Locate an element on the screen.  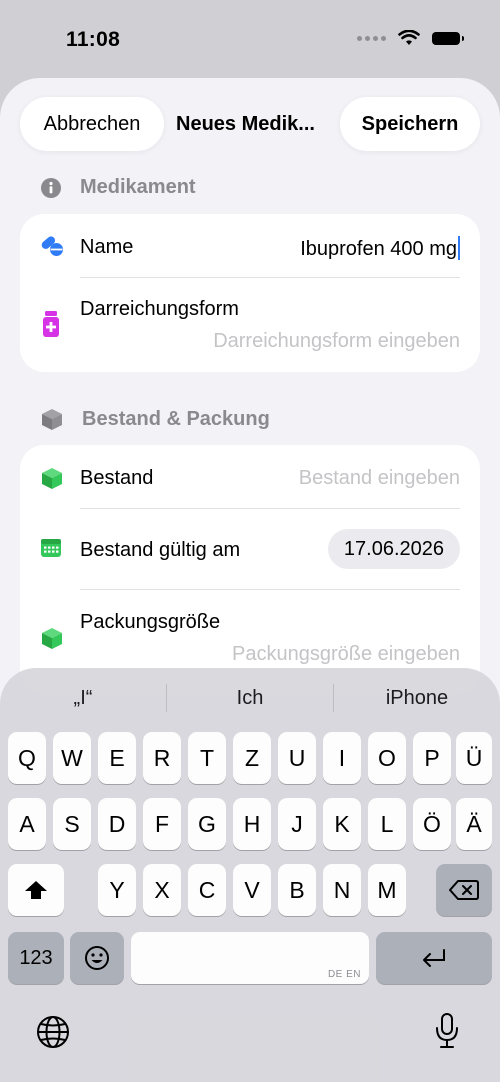
name-label: Name is located at coordinates (107, 247).